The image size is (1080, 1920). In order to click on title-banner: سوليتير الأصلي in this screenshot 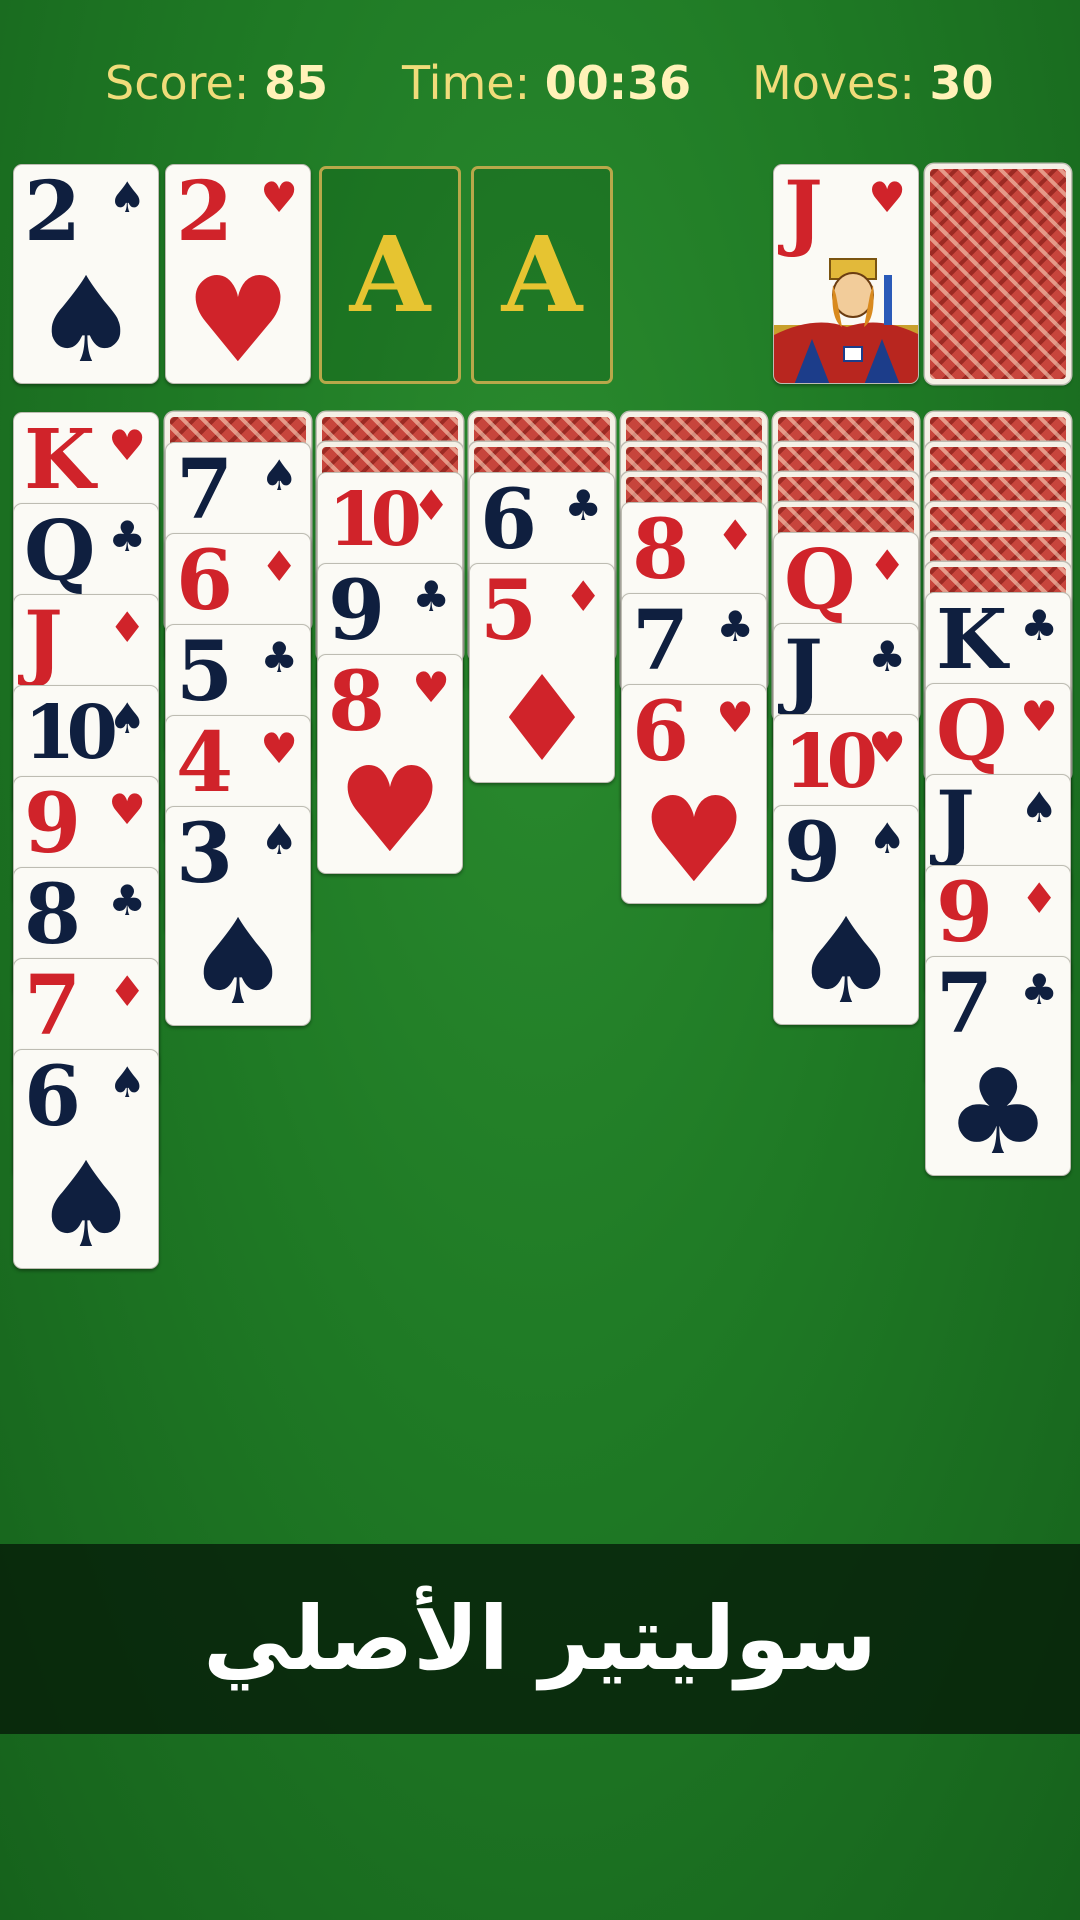, I will do `click(540, 1639)`.